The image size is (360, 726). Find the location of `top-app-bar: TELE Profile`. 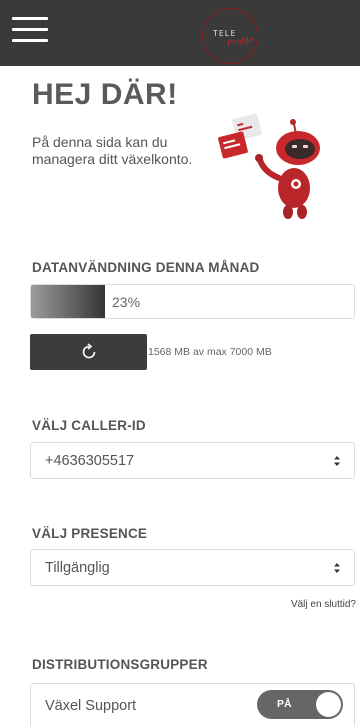

top-app-bar: TELE Profile is located at coordinates (180, 33).